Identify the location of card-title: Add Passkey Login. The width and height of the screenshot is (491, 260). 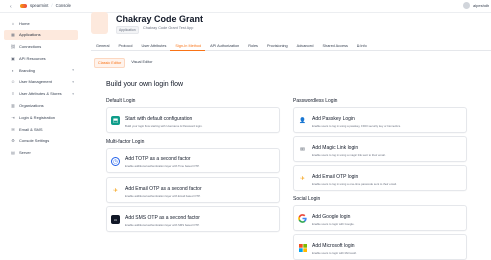
(333, 119).